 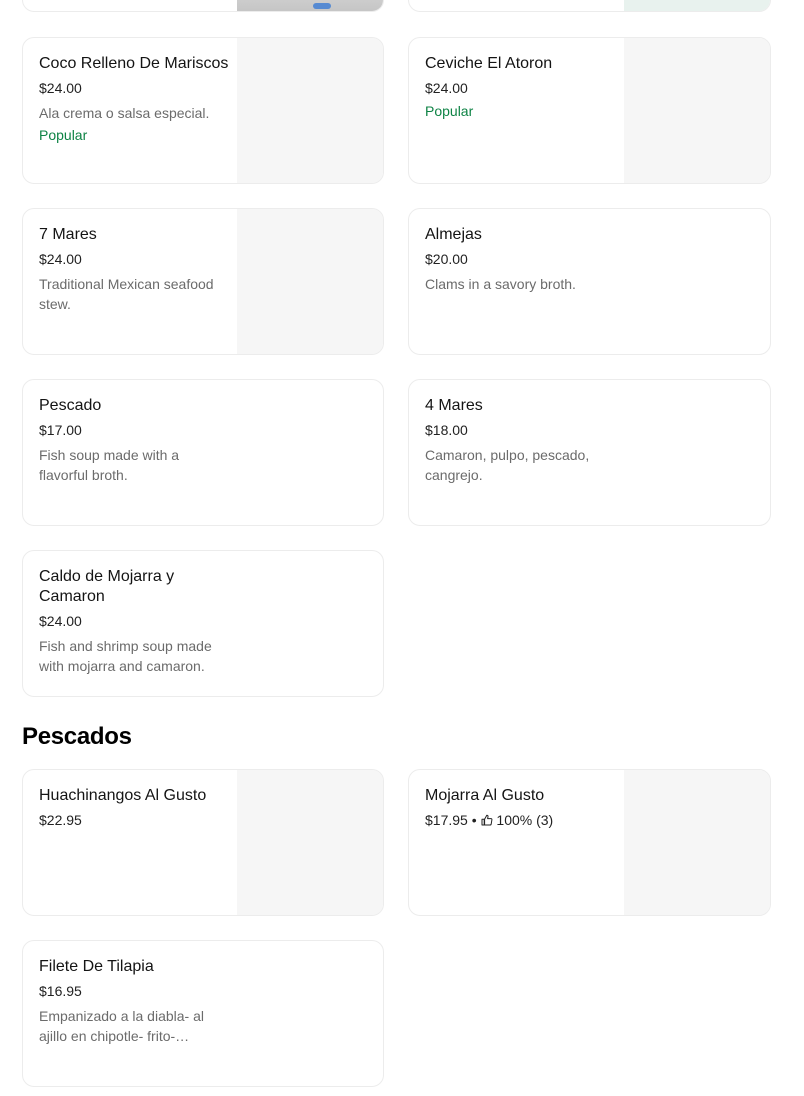 What do you see at coordinates (453, 234) in the screenshot?
I see `menu-item-name: Almejas` at bounding box center [453, 234].